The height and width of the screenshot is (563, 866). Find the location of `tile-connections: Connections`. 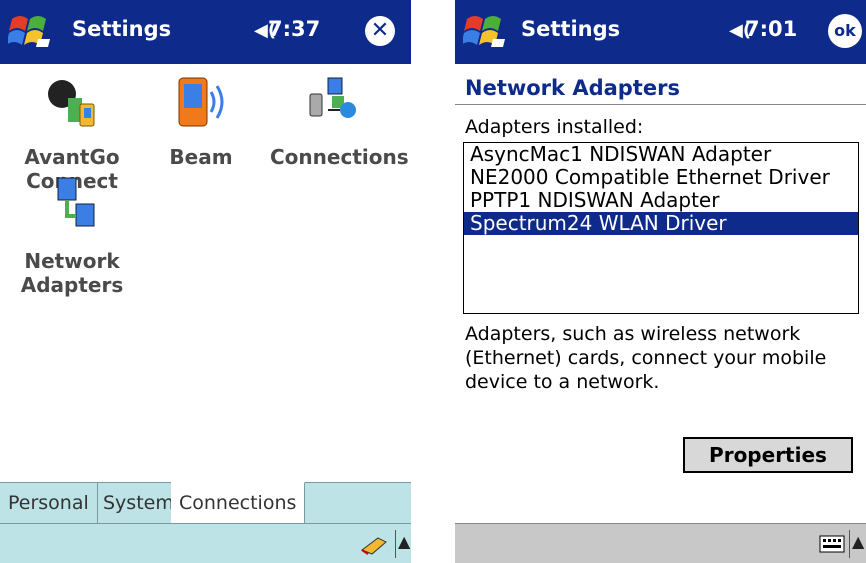

tile-connections: Connections is located at coordinates (339, 120).